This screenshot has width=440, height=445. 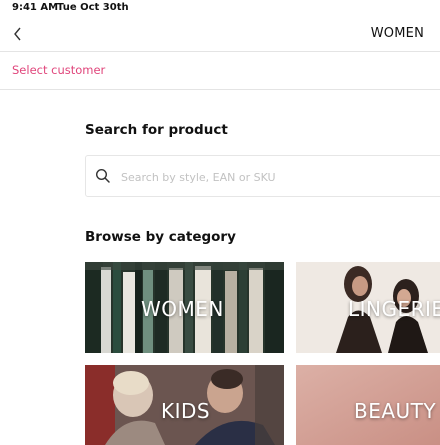 What do you see at coordinates (102, 175) in the screenshot?
I see `search-icon` at bounding box center [102, 175].